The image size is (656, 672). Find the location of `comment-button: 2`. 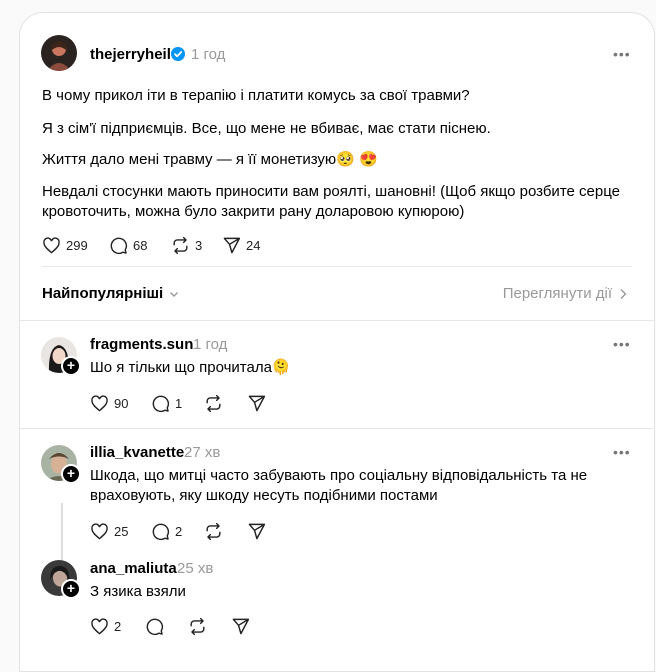

comment-button: 2 is located at coordinates (166, 531).